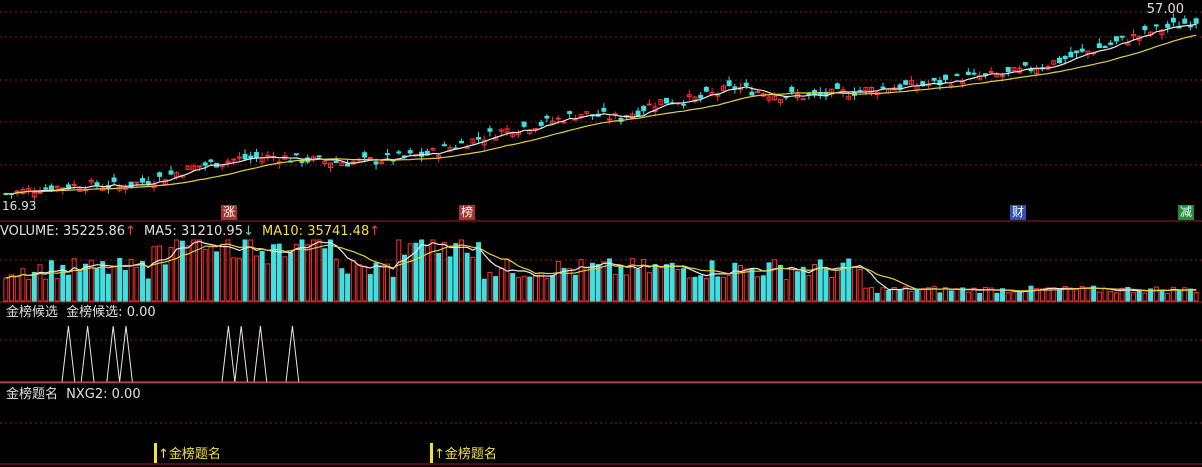 This screenshot has height=467, width=1202. I want to click on marker-bang: 榜, so click(467, 212).